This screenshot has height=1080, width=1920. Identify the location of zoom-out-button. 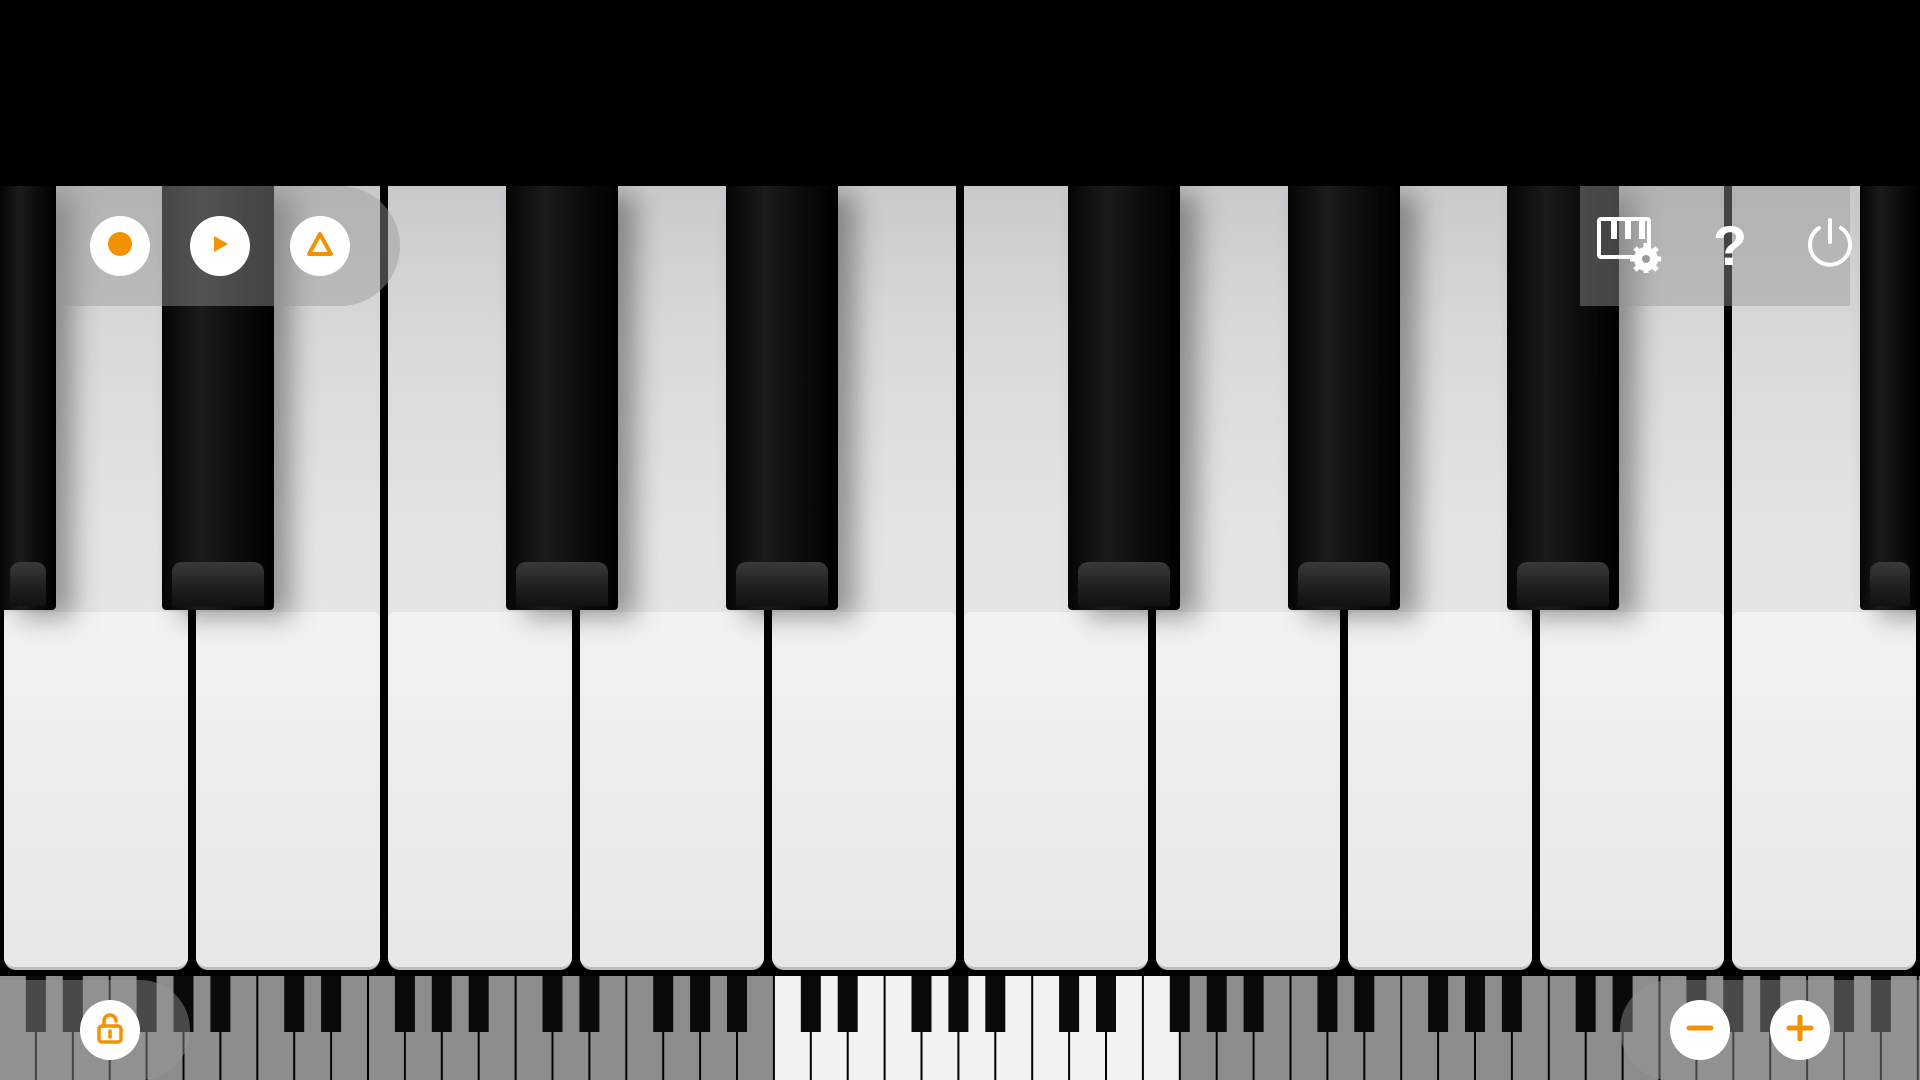
(1700, 1030).